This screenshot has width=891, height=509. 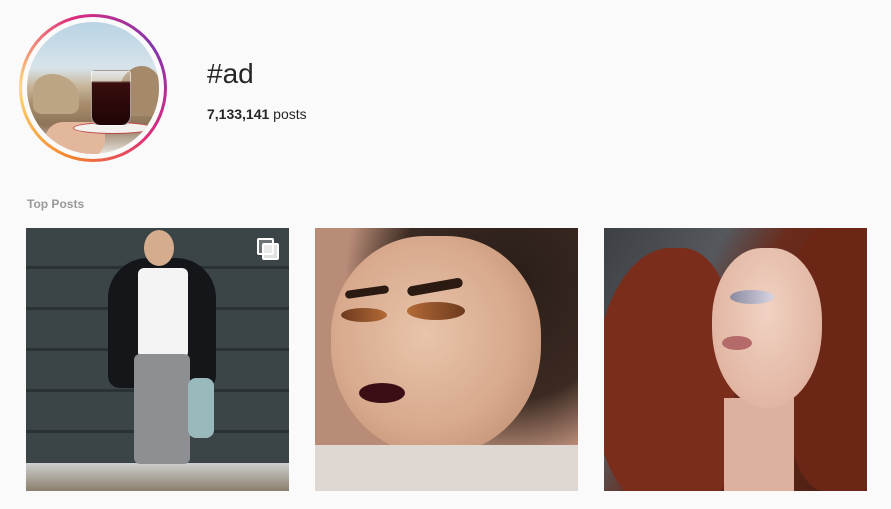 I want to click on hashtag-avatar-ring, so click(x=93, y=88).